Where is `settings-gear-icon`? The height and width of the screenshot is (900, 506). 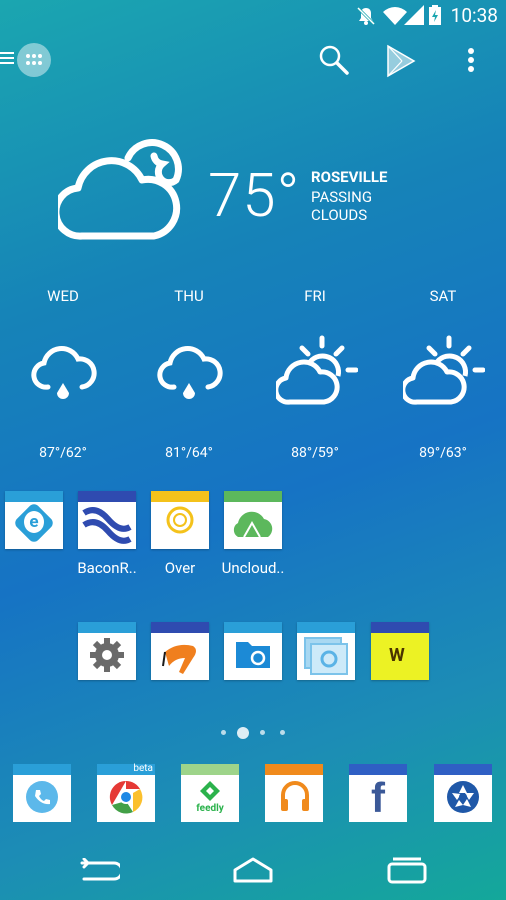 settings-gear-icon is located at coordinates (107, 651).